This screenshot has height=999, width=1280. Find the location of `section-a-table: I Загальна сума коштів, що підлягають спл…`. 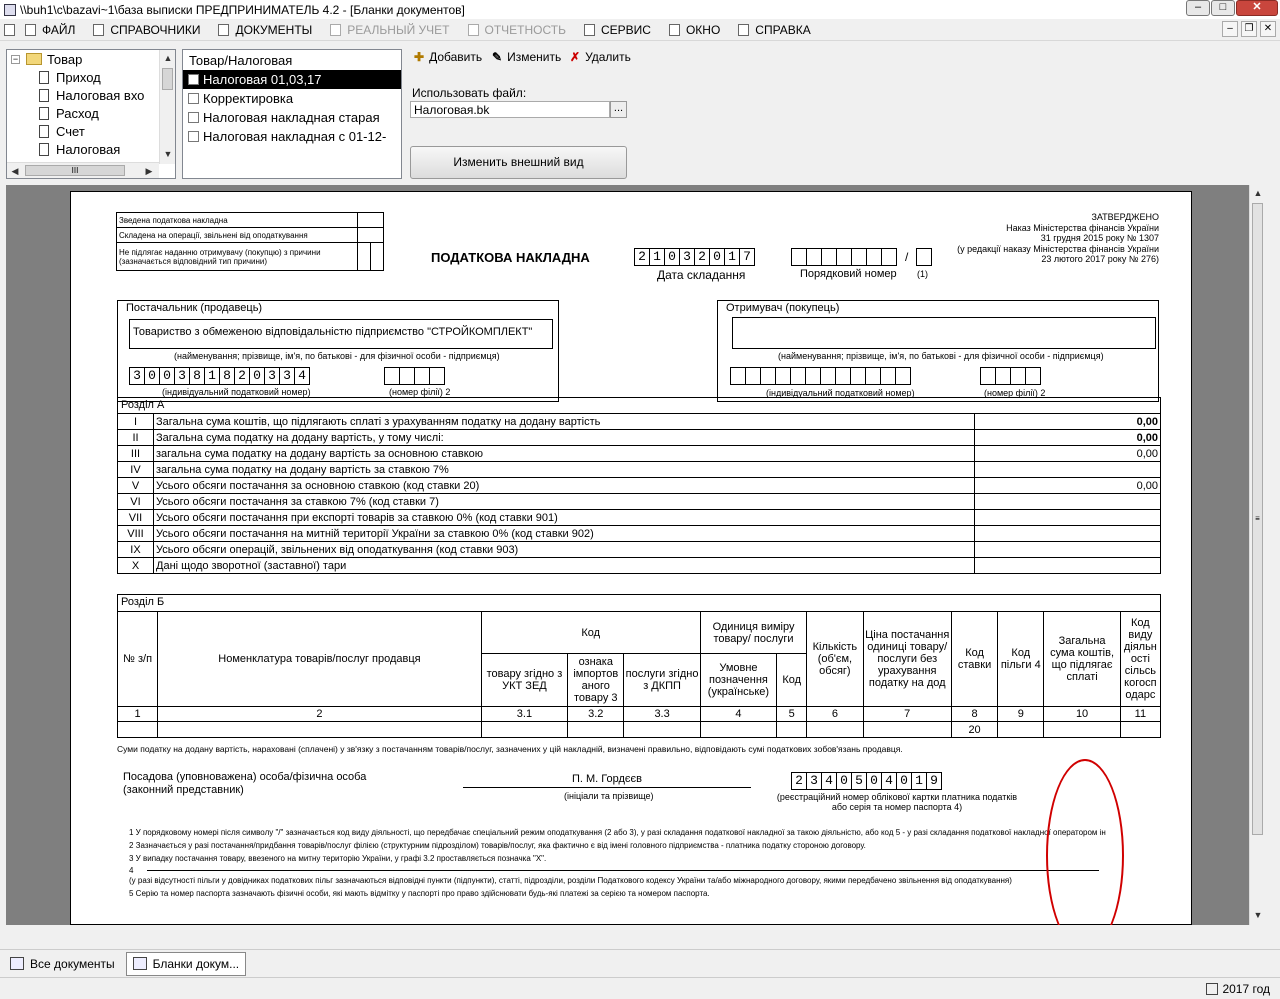

section-a-table: I Загальна сума коштів, що підлягають спл… is located at coordinates (639, 493).